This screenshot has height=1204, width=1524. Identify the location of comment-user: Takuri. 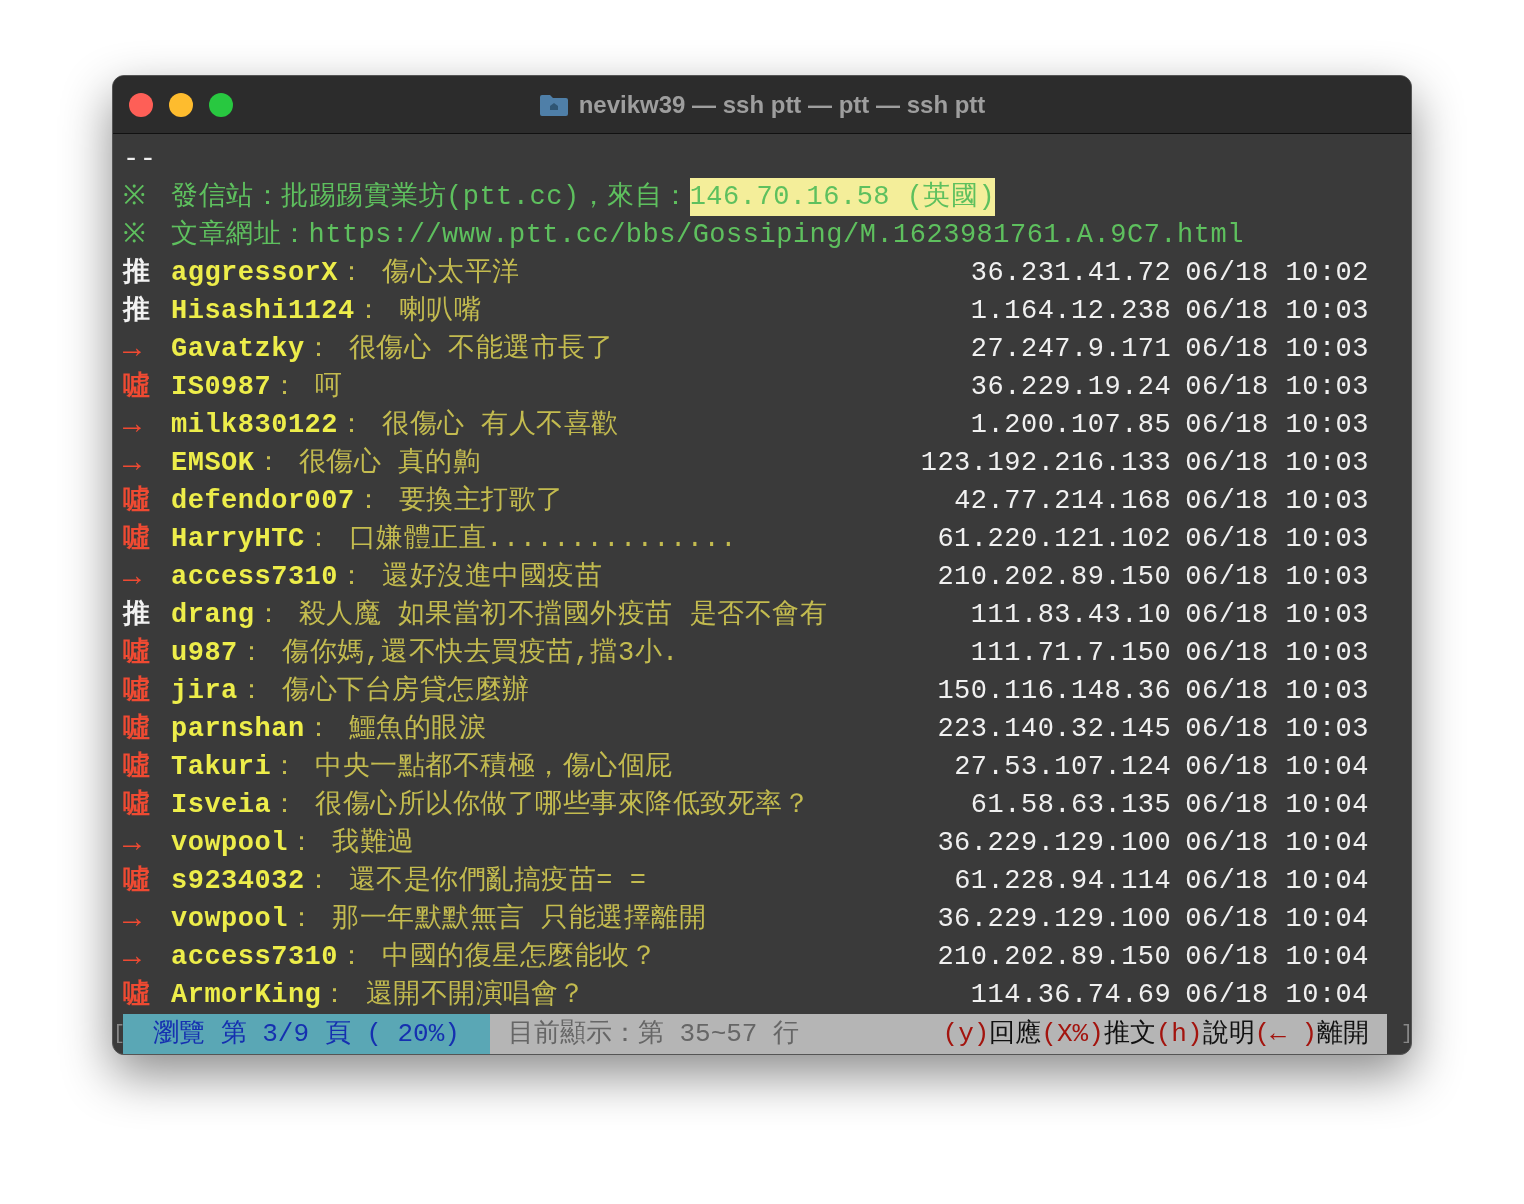
(221, 767).